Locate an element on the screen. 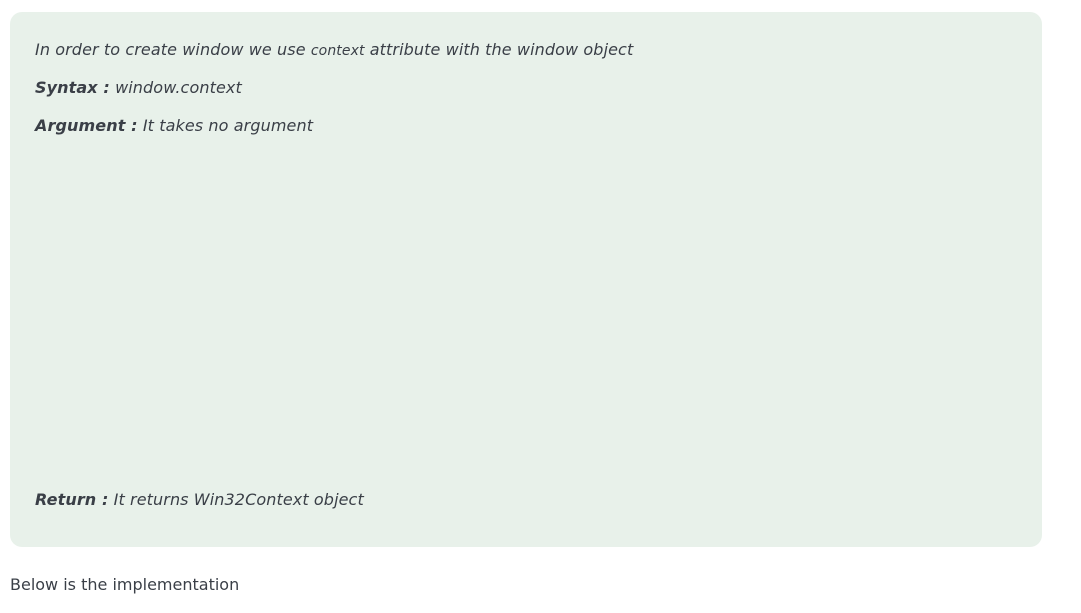 The height and width of the screenshot is (613, 1081). argument-value: It takes no argument is located at coordinates (225, 125).